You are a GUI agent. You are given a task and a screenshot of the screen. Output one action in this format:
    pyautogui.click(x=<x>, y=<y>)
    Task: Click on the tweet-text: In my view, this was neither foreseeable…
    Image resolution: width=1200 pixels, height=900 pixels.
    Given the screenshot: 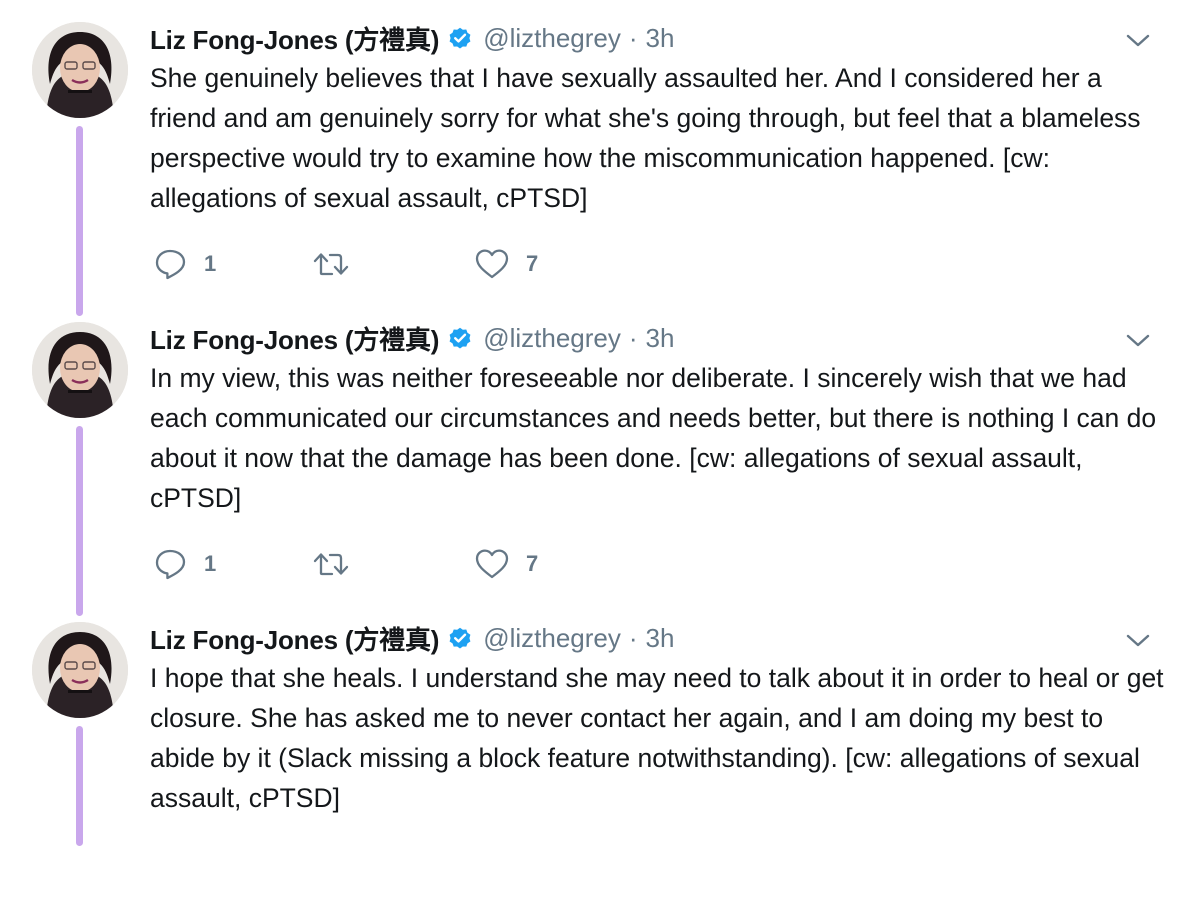 What is the action you would take?
    pyautogui.click(x=657, y=438)
    